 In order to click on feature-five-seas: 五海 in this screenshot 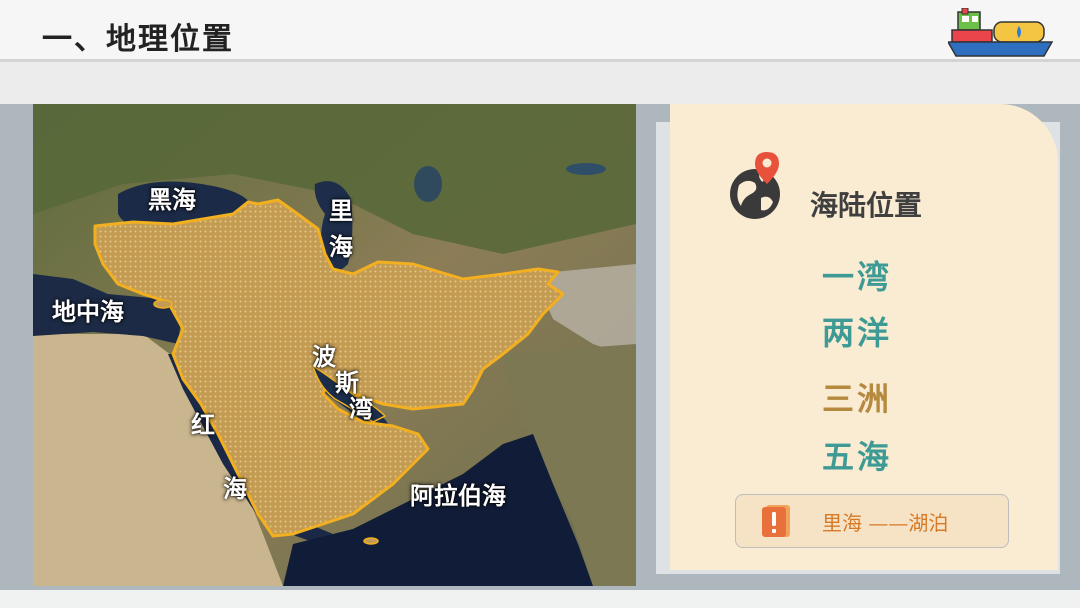, I will do `click(857, 457)`.